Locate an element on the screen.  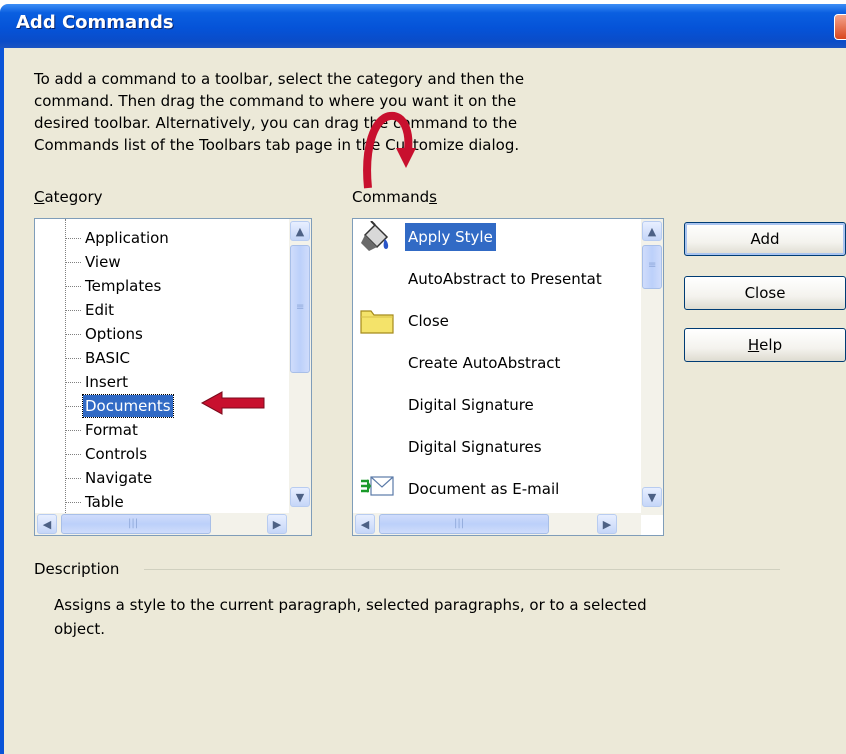
category-item: Templates is located at coordinates (123, 286).